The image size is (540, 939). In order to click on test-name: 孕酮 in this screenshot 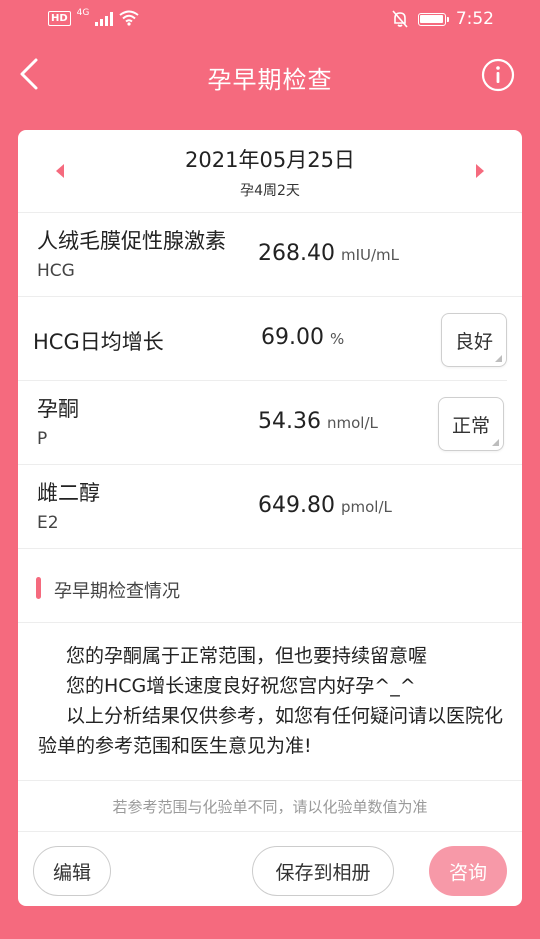, I will do `click(58, 409)`.